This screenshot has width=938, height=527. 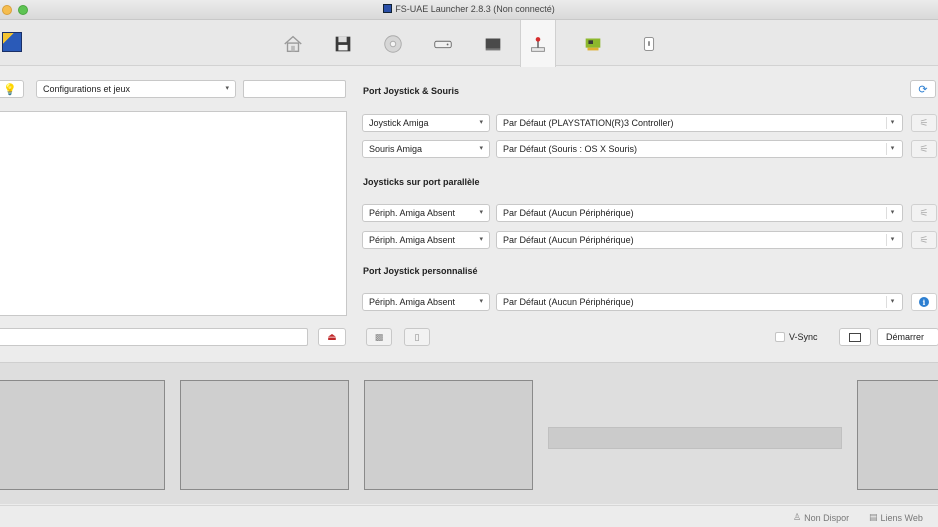 I want to click on expansion-card-icon, so click(x=593, y=44).